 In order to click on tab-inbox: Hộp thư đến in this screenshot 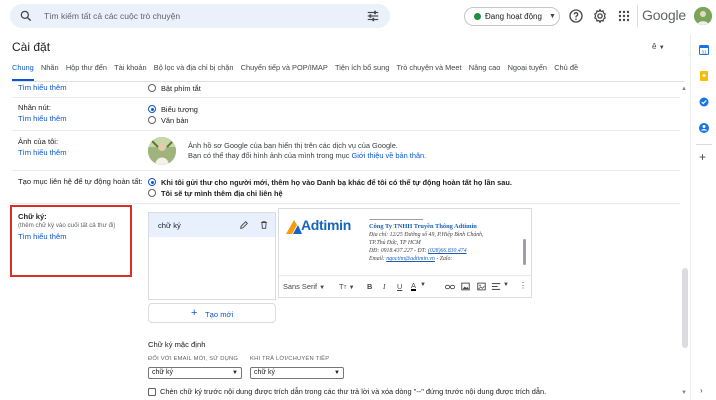, I will do `click(86, 72)`.